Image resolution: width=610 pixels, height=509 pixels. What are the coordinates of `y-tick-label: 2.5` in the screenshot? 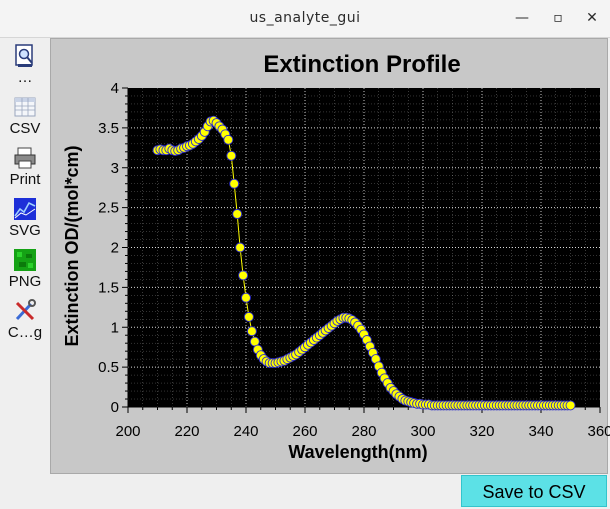 It's located at (108, 208).